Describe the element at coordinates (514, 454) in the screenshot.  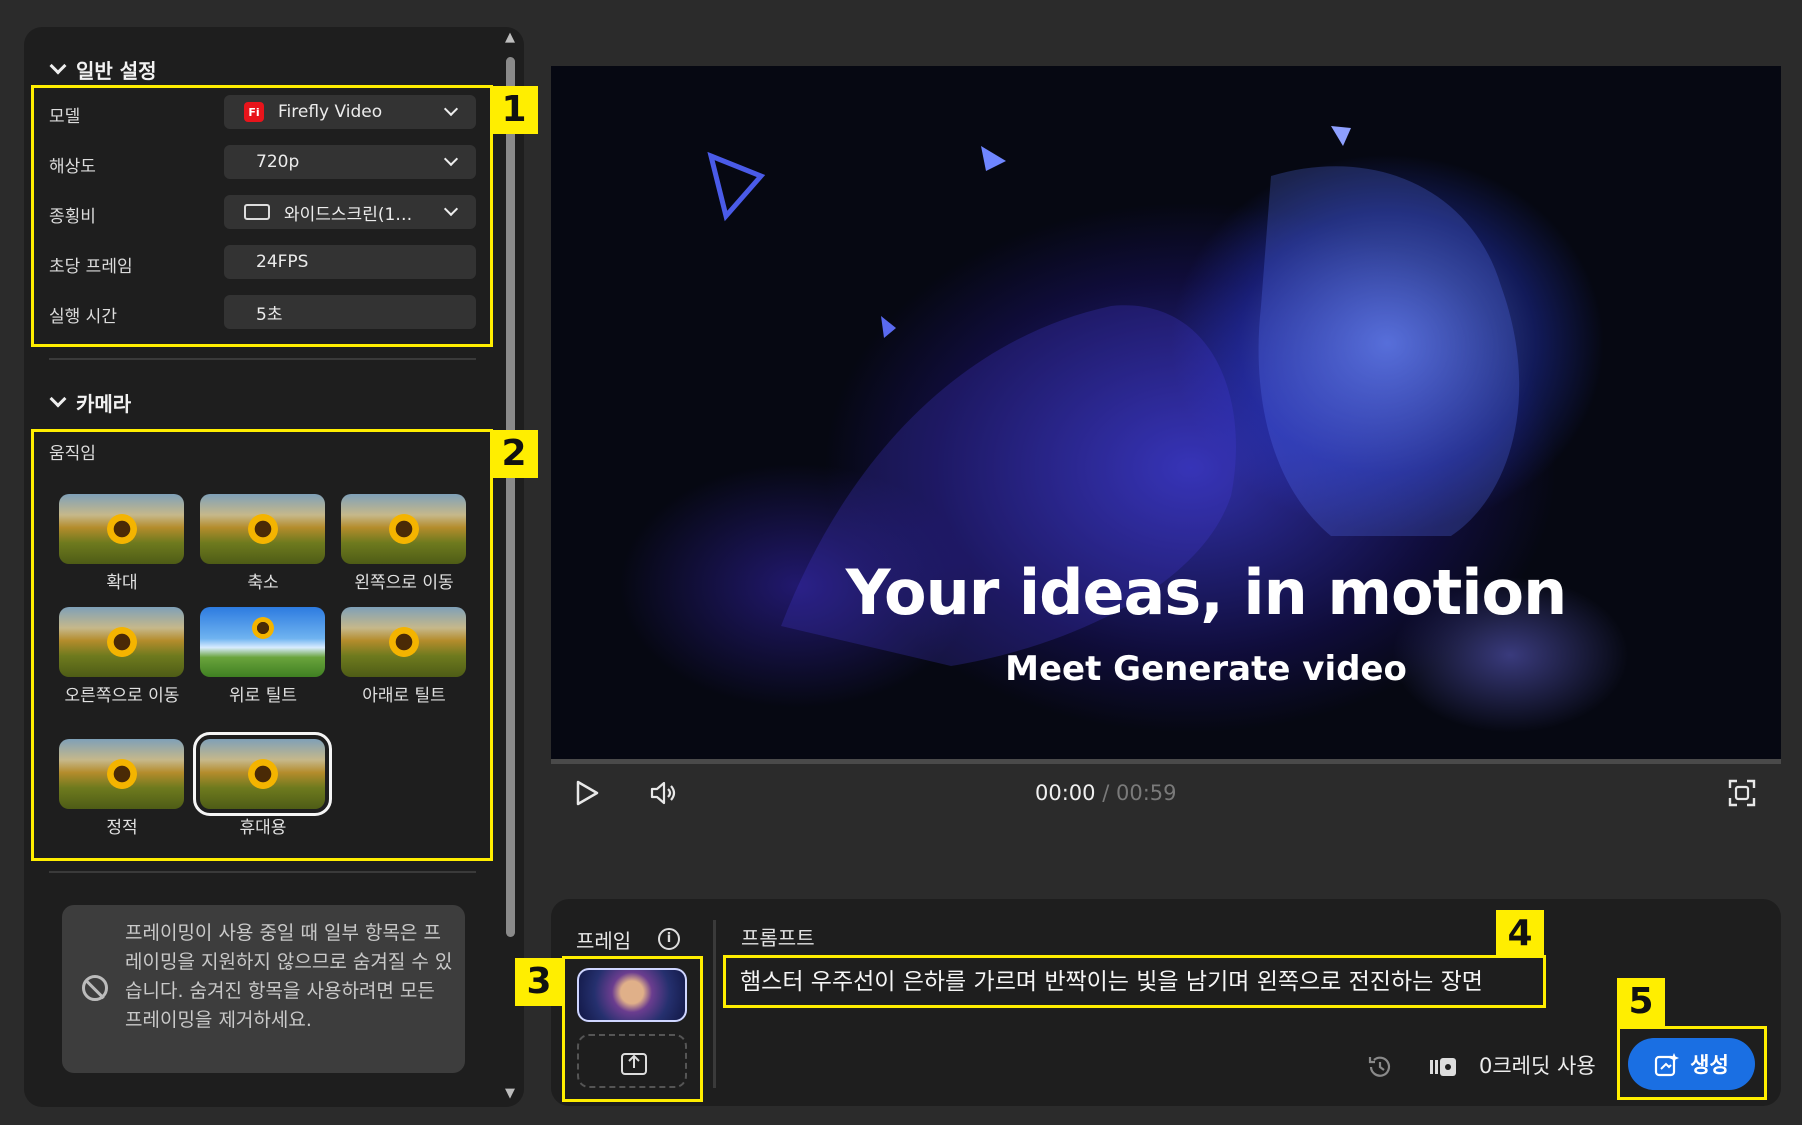
I see `annotation-number-2: 2` at that location.